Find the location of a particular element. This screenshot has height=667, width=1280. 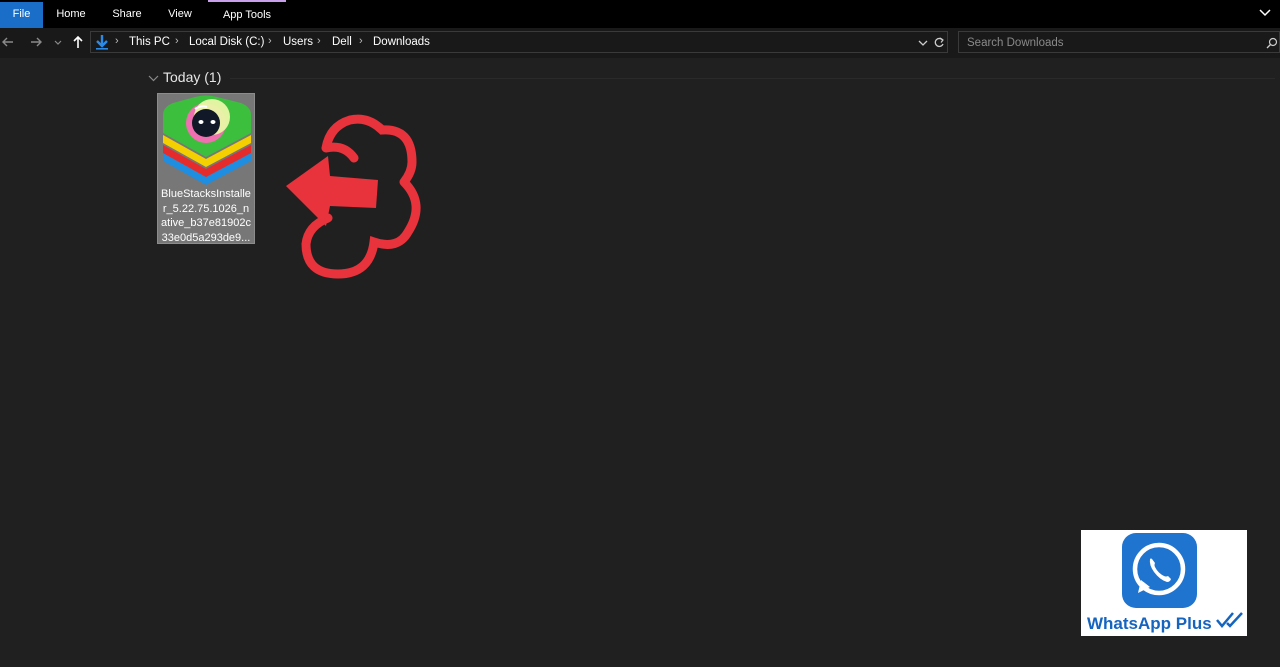

forward-arrow-icon is located at coordinates (36, 42).